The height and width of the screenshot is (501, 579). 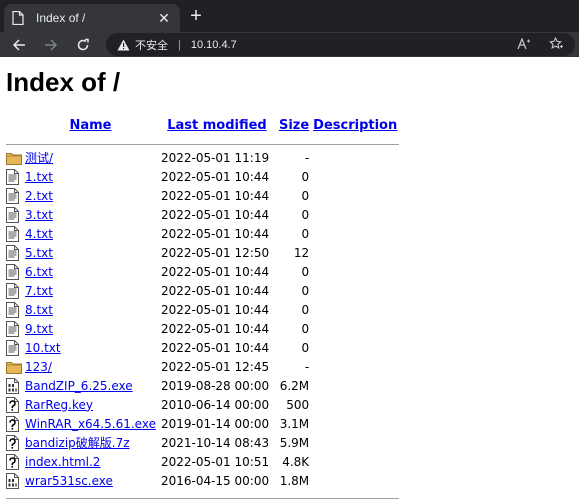 I want to click on page-icon, so click(x=19, y=18).